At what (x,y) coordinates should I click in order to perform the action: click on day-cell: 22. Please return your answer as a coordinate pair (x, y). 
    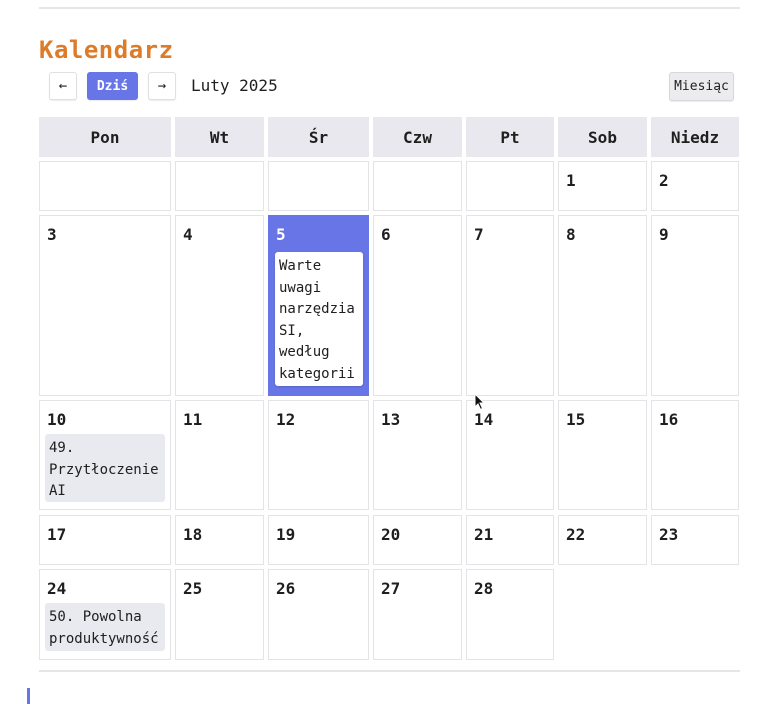
    Looking at the image, I should click on (602, 540).